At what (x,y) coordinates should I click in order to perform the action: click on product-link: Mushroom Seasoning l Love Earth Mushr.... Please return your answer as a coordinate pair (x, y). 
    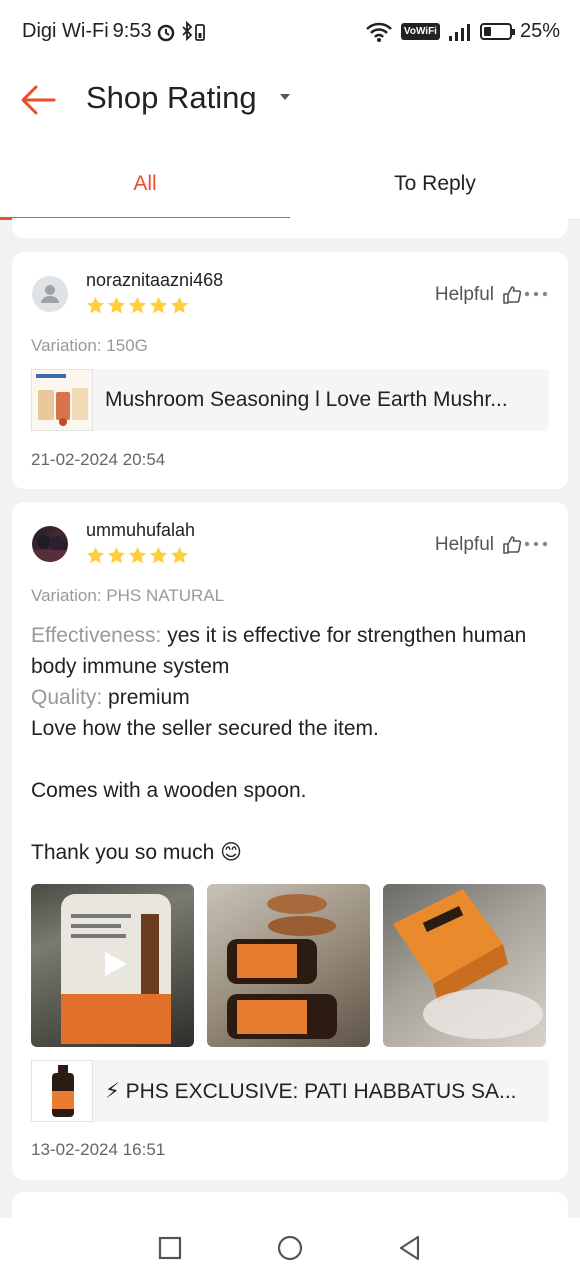
    Looking at the image, I should click on (290, 400).